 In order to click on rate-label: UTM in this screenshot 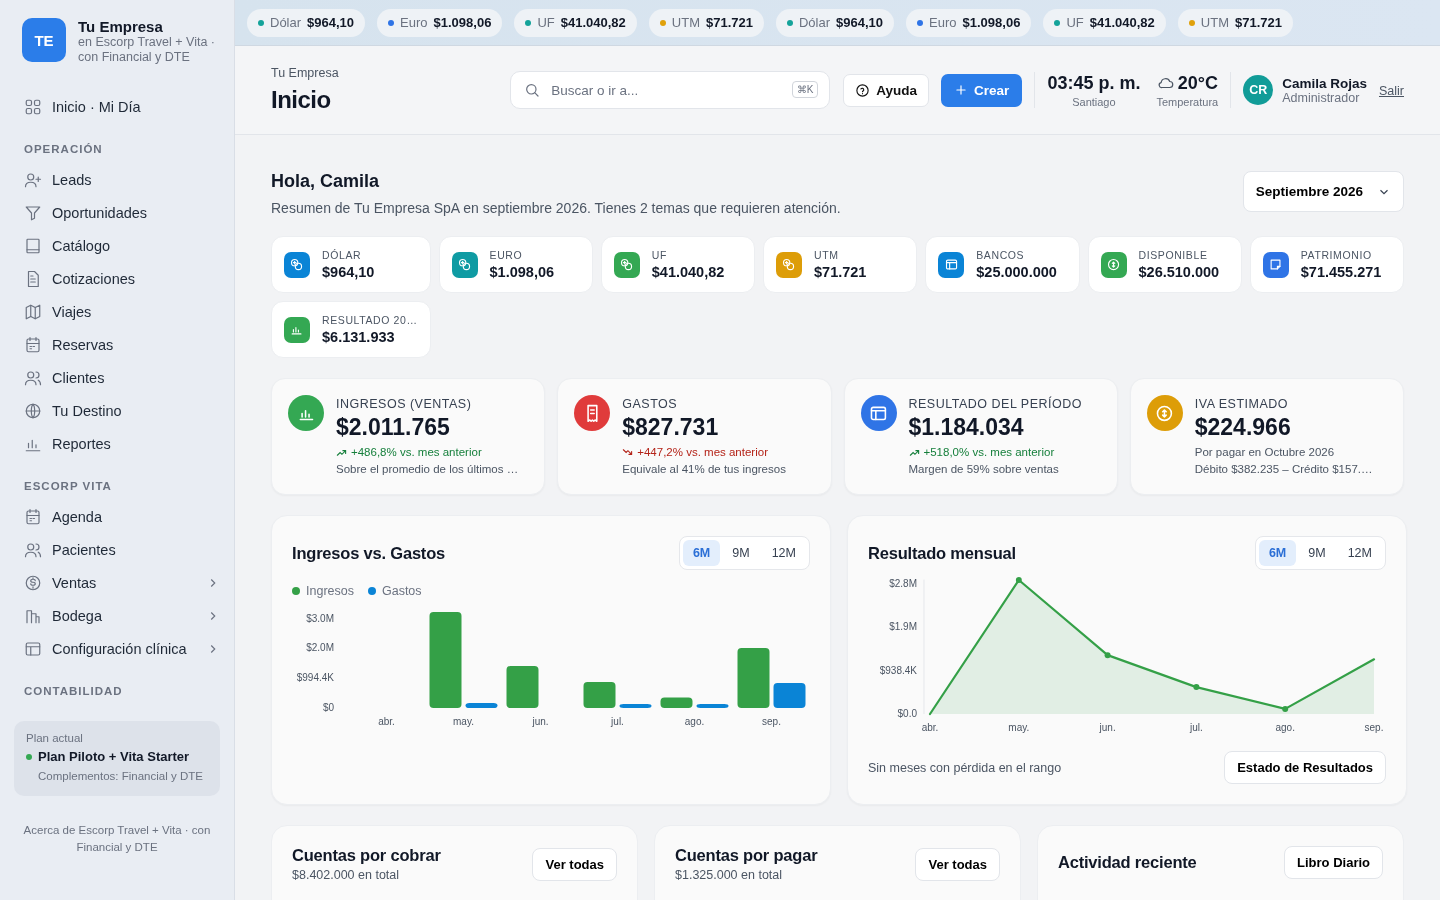, I will do `click(685, 22)`.